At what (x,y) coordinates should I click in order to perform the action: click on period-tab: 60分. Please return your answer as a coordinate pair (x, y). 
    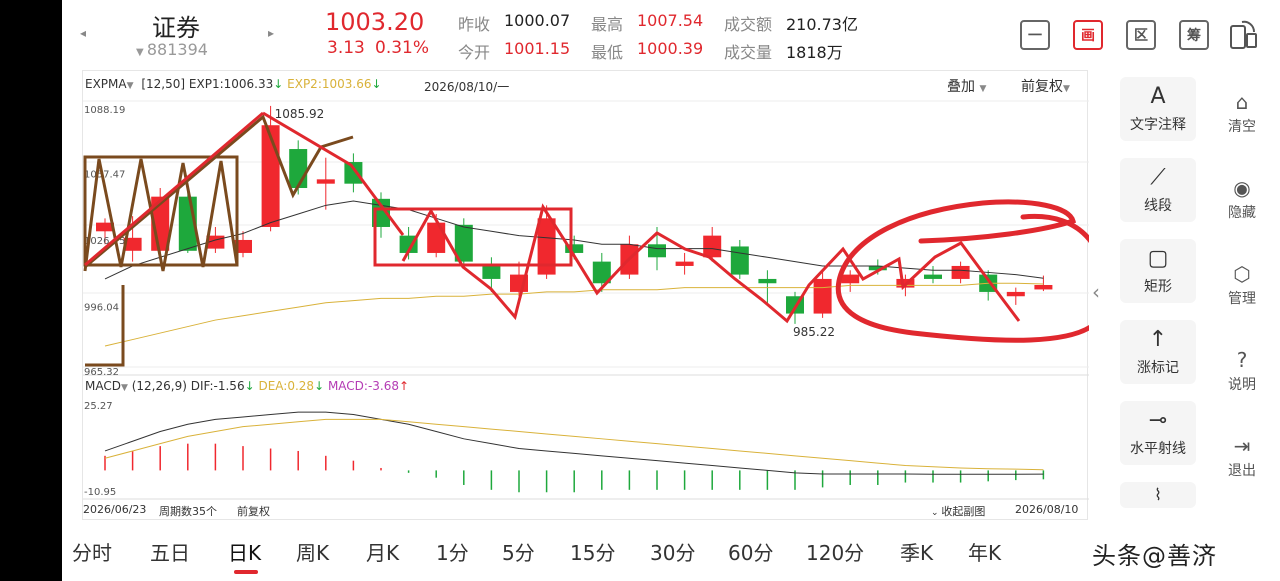
    Looking at the image, I should click on (750, 551).